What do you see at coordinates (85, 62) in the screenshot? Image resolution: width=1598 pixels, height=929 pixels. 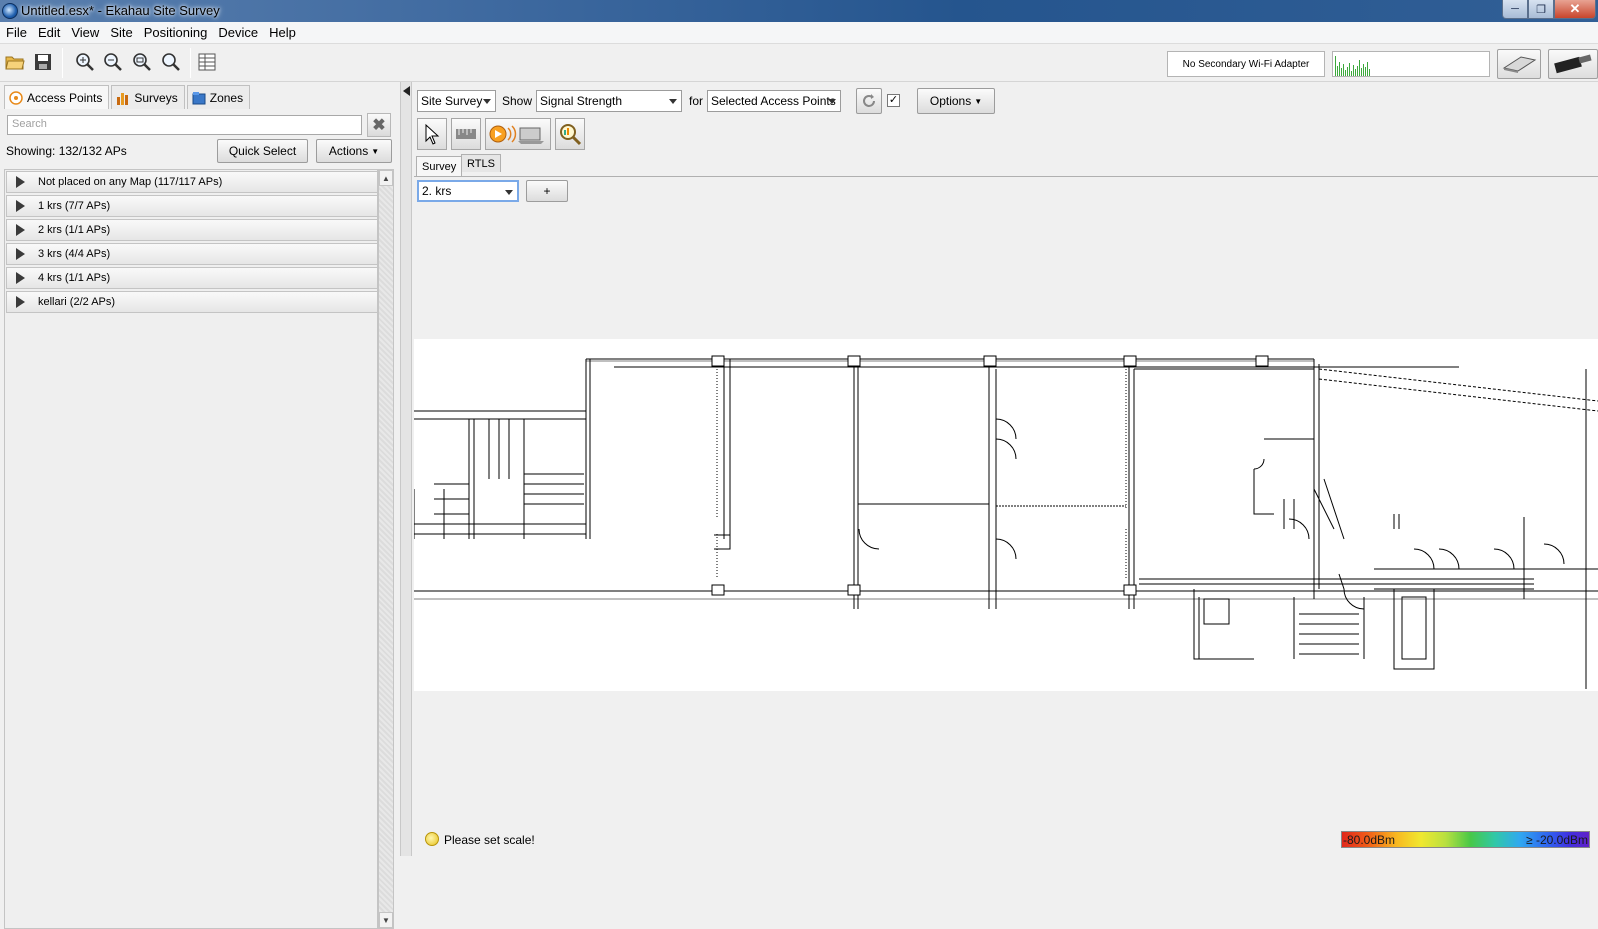 I see `zoom-in-icon` at bounding box center [85, 62].